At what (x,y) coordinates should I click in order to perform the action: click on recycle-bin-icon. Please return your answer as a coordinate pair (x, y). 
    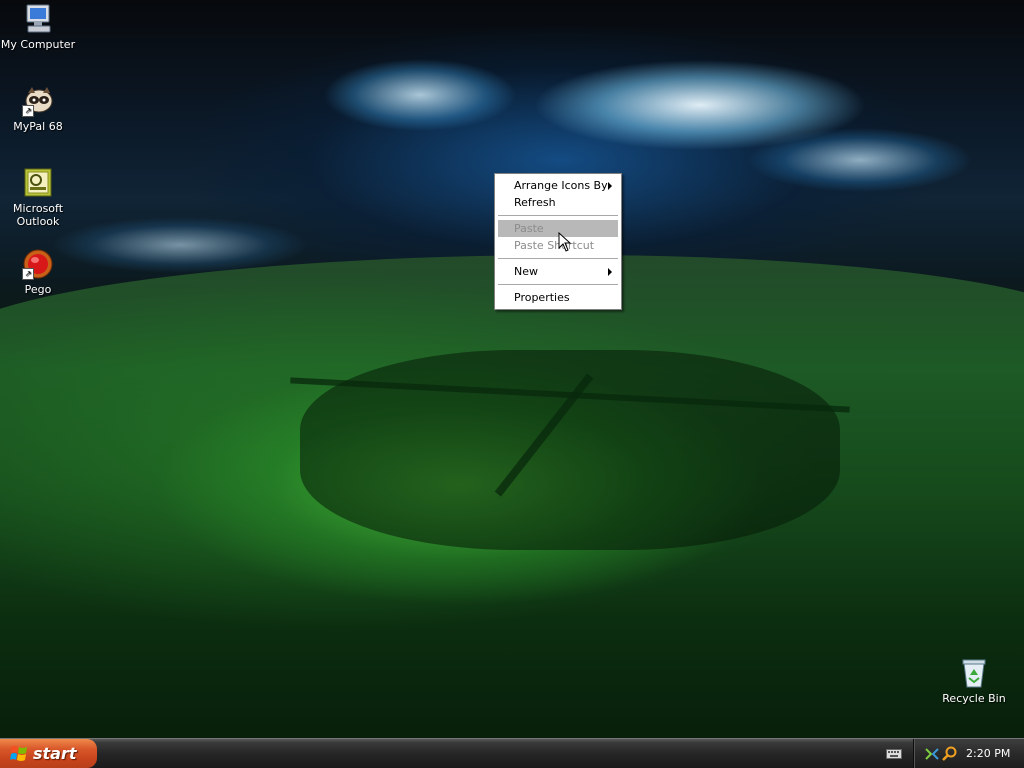
    Looking at the image, I should click on (974, 673).